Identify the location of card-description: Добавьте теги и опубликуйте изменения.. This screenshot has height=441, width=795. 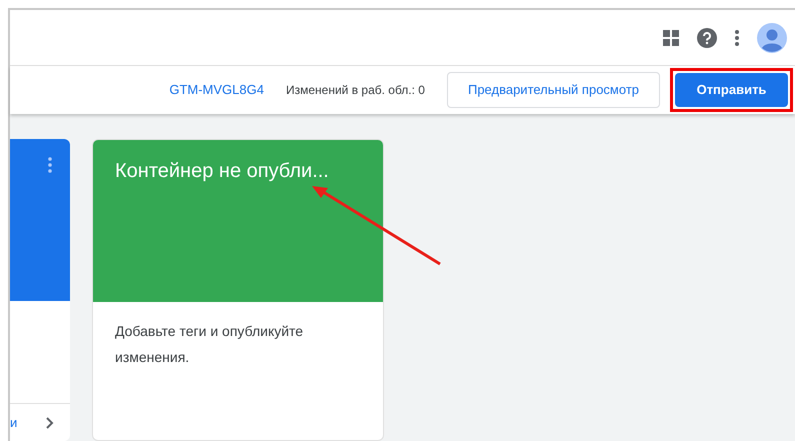
(209, 344).